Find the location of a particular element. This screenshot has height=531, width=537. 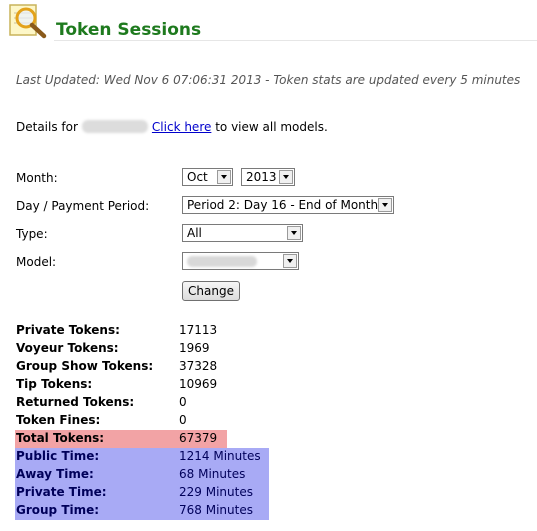

stat-label: Token Fines: is located at coordinates (58, 420).